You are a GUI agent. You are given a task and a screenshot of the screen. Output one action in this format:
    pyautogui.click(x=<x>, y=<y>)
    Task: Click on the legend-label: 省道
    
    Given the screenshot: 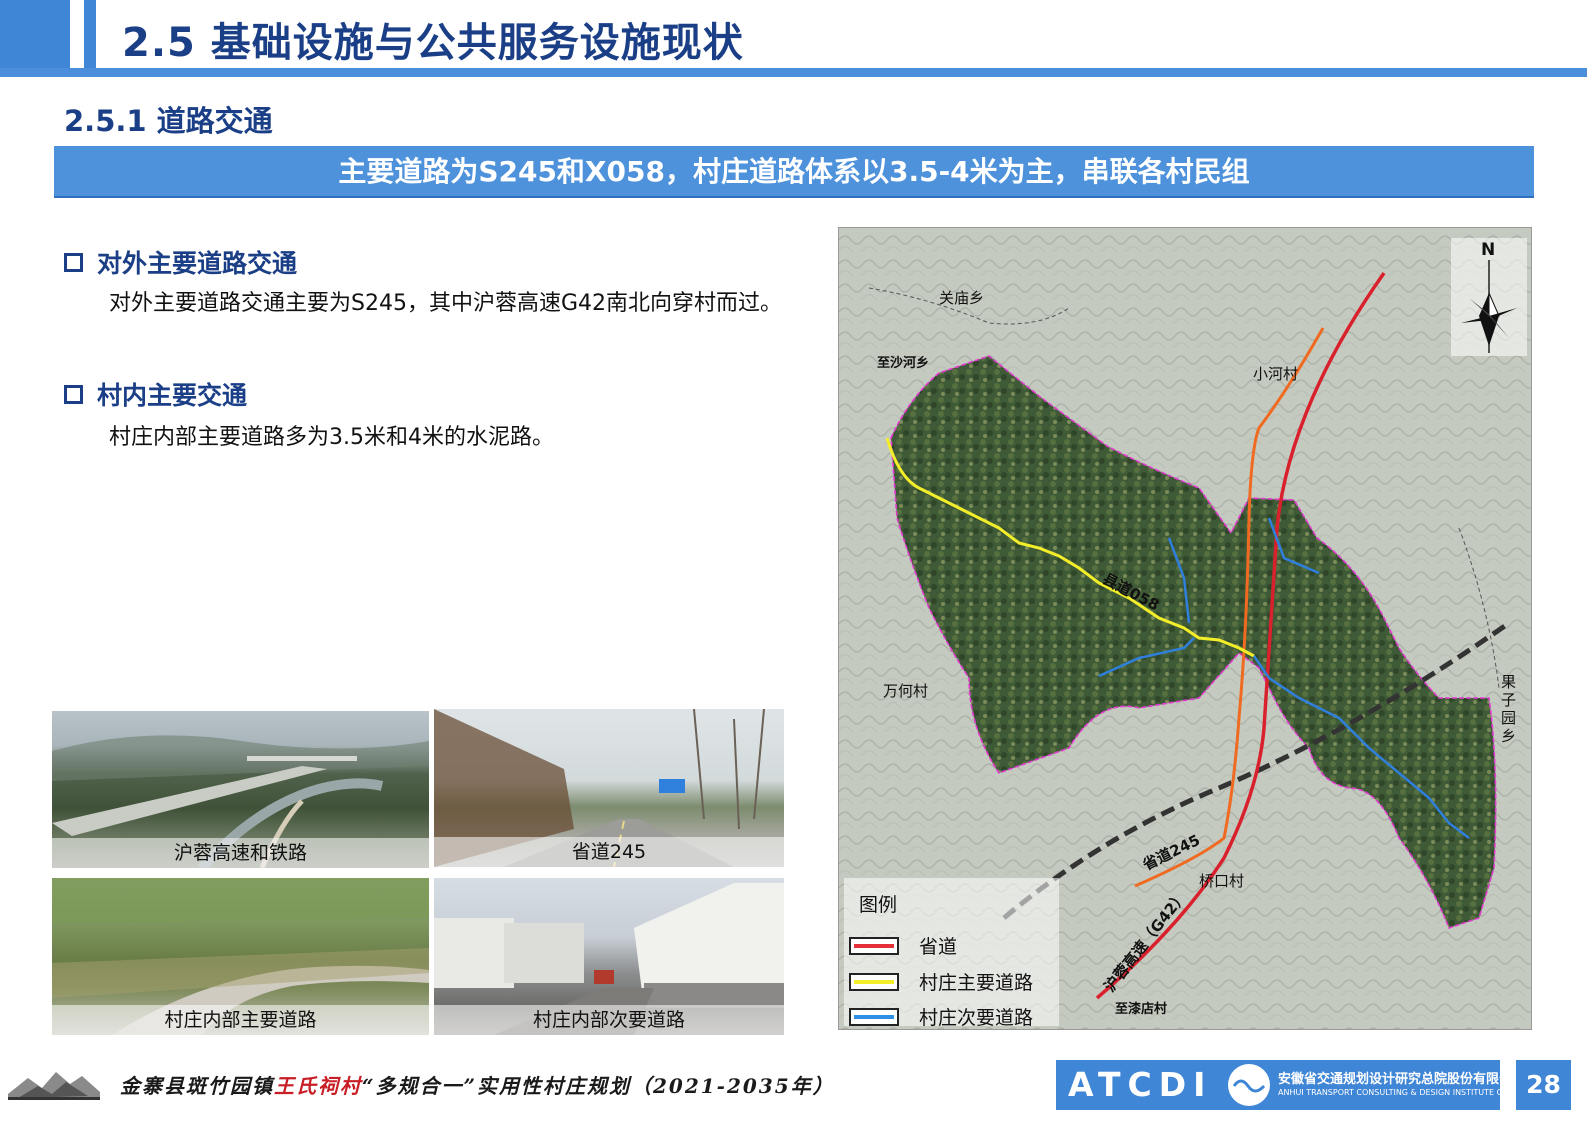 What is the action you would take?
    pyautogui.click(x=938, y=947)
    